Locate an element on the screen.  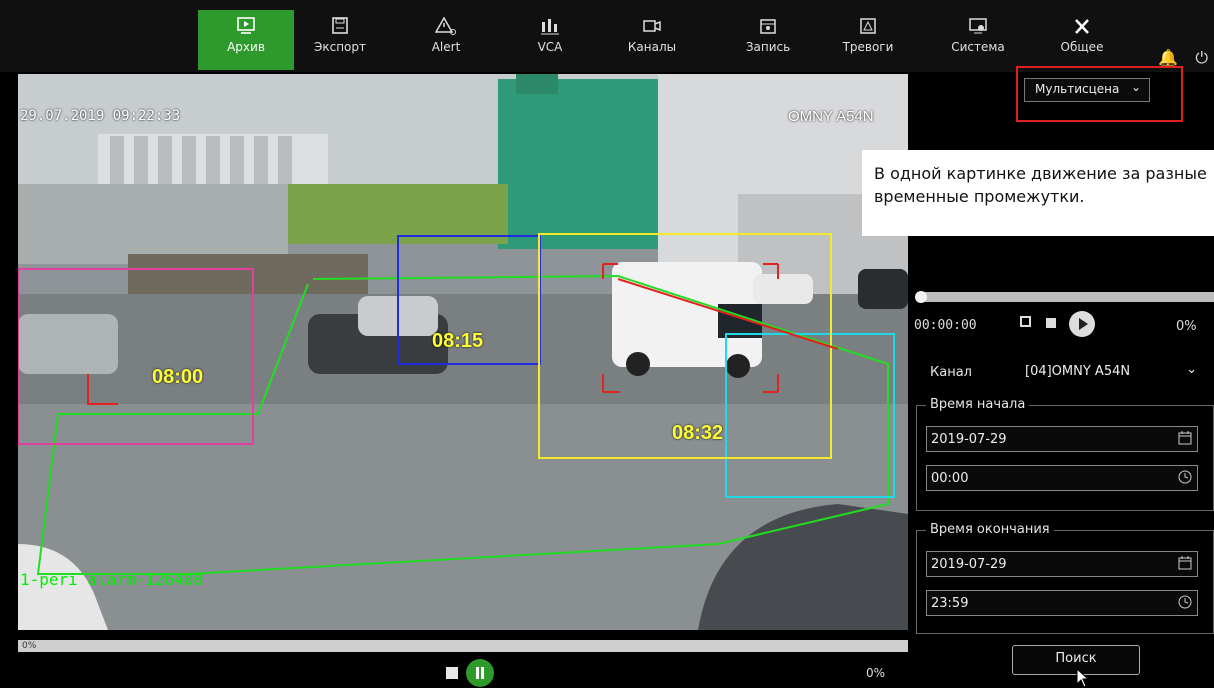
time-label: 08:00 is located at coordinates (178, 377).